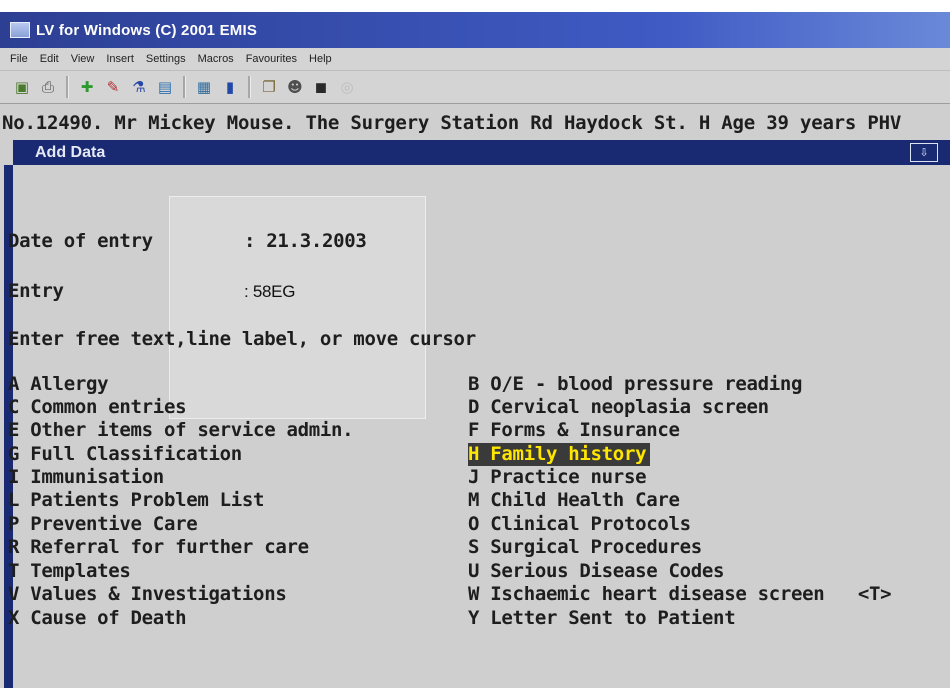  What do you see at coordinates (165, 87) in the screenshot?
I see `folder-icon: ▤` at bounding box center [165, 87].